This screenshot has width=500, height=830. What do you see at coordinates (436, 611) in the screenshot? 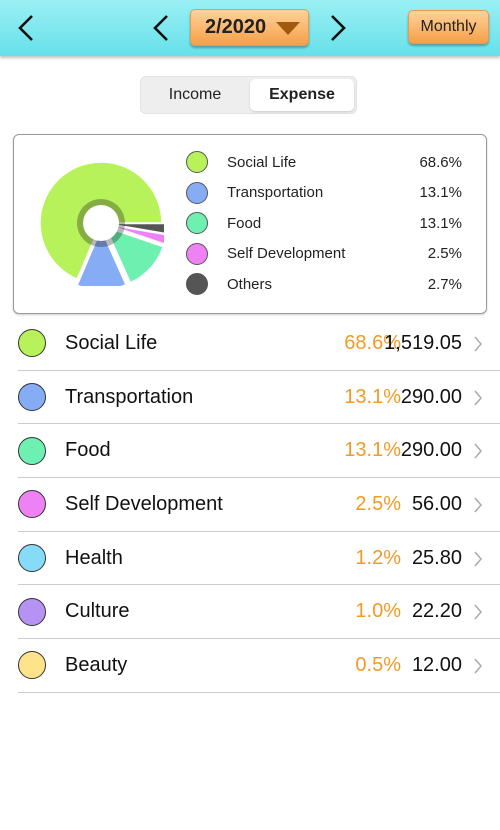
I see `category-amount: 22.20` at bounding box center [436, 611].